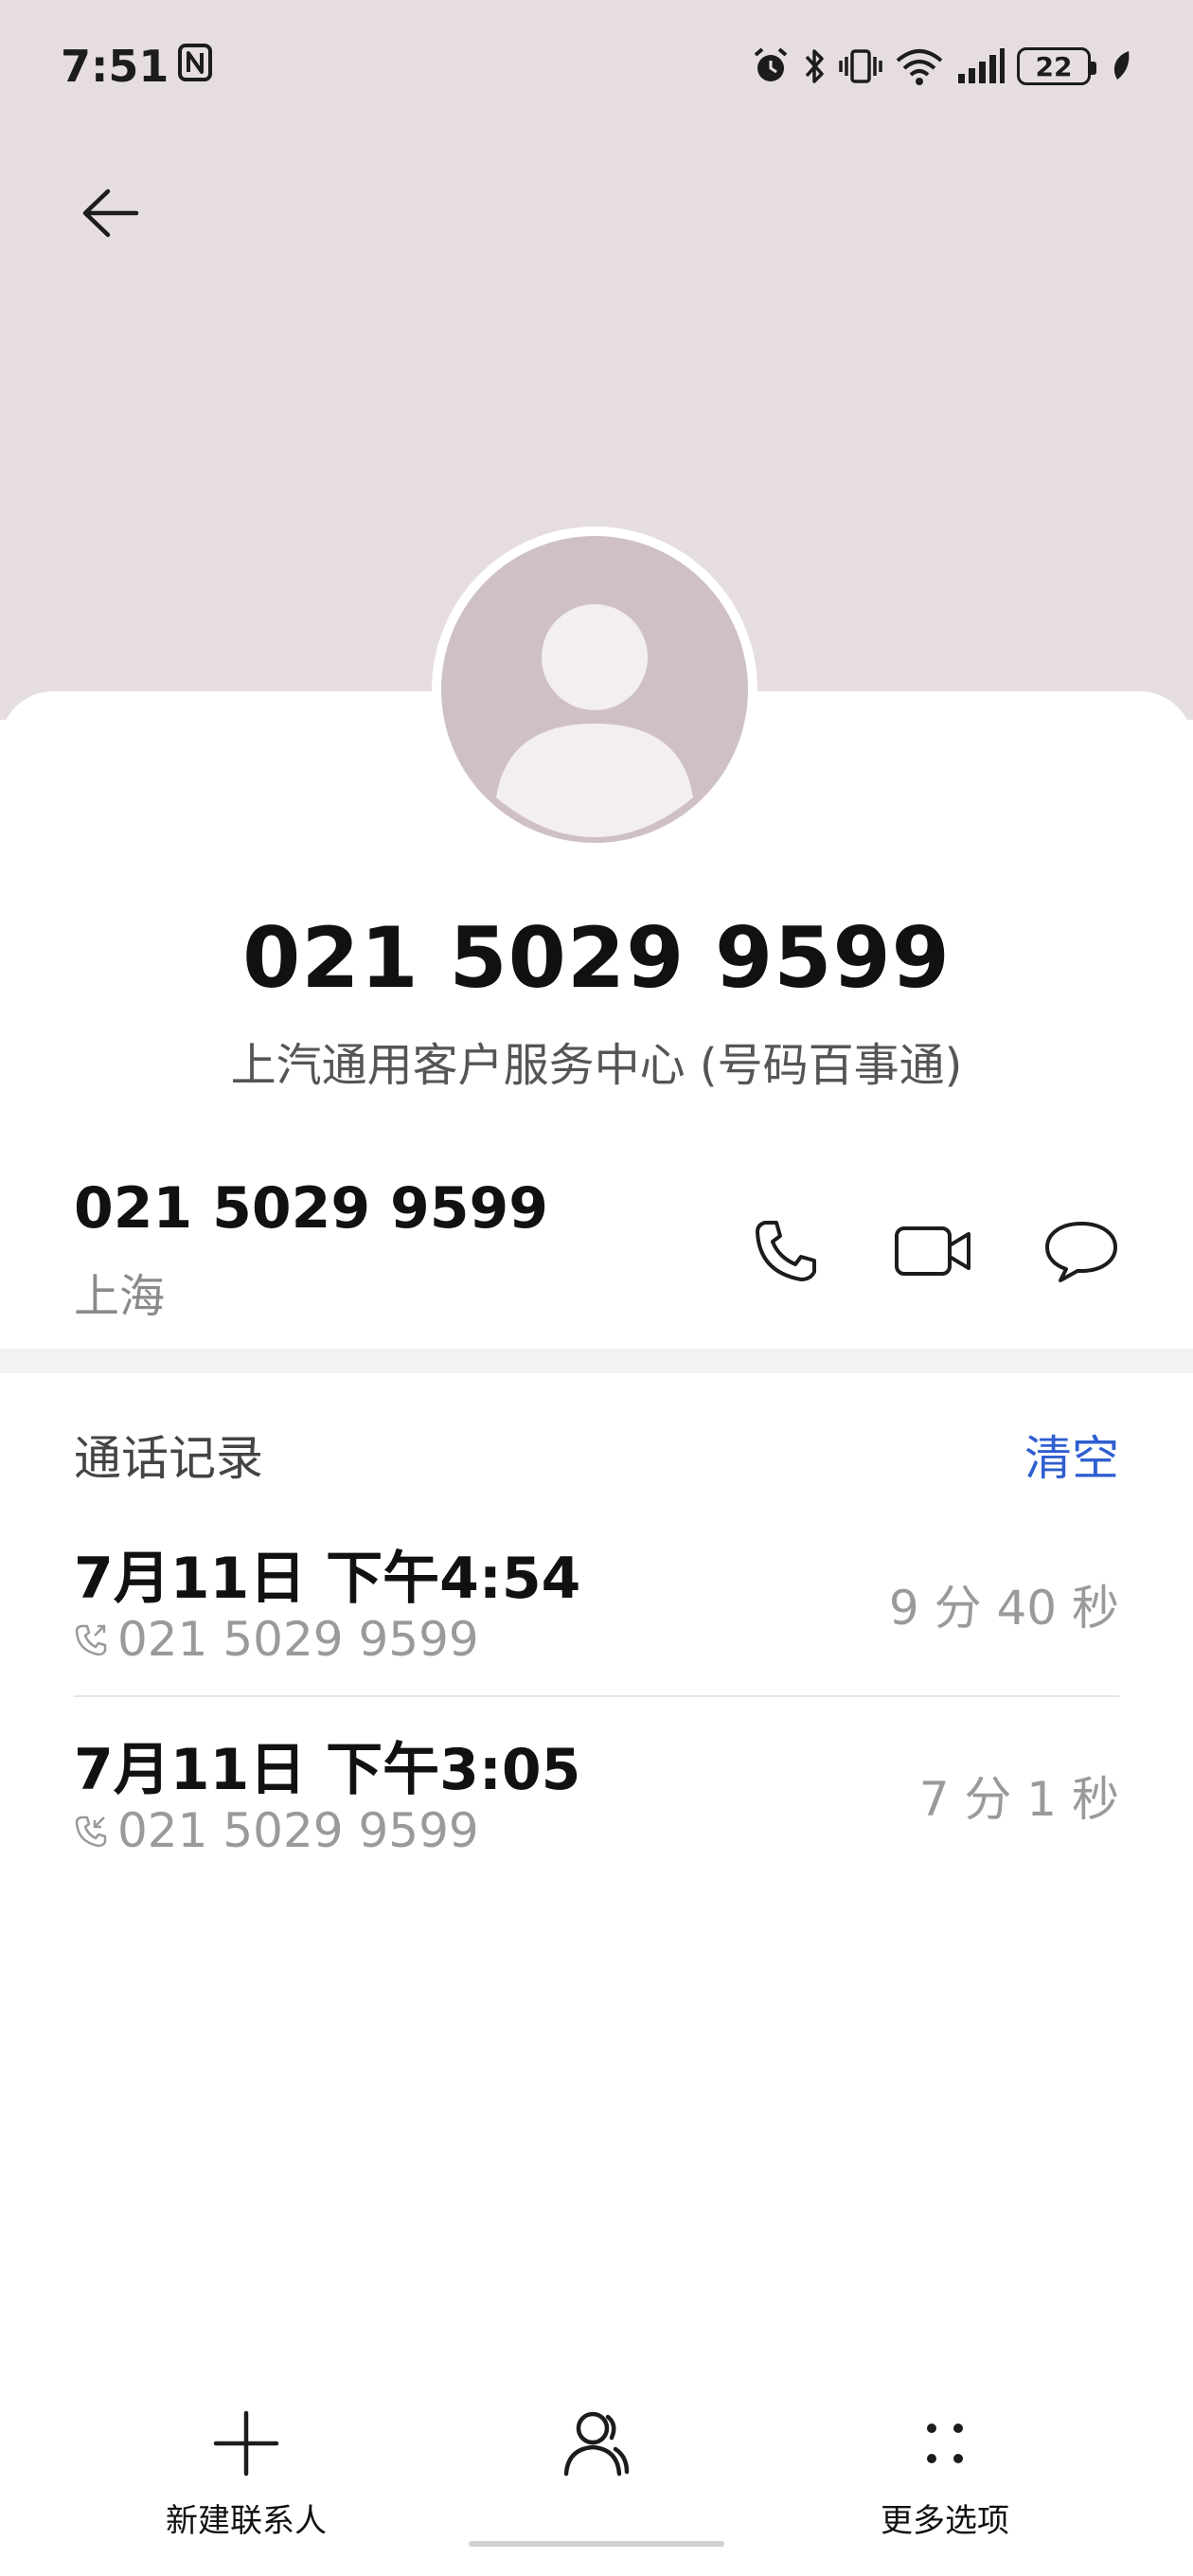 The height and width of the screenshot is (2576, 1193). Describe the element at coordinates (596, 958) in the screenshot. I see `contact-number-title: 021 5029 9599` at that location.